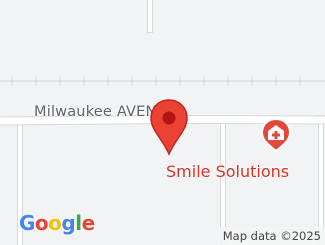 The width and height of the screenshot is (325, 245). What do you see at coordinates (227, 171) in the screenshot?
I see `poi-label: Smile Solutions` at bounding box center [227, 171].